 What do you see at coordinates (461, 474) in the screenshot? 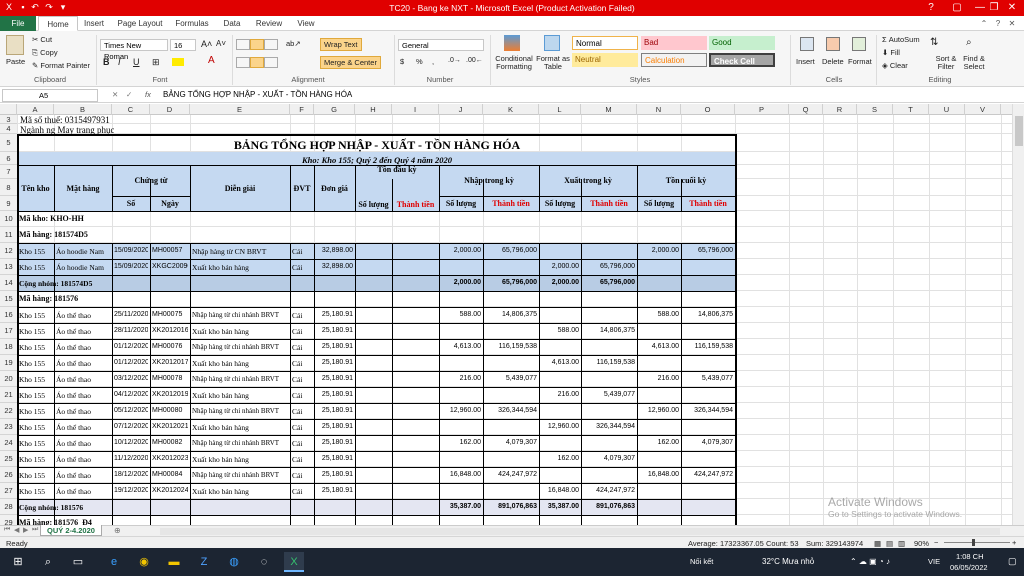
I see `table-cell: 16,848.00` at bounding box center [461, 474].